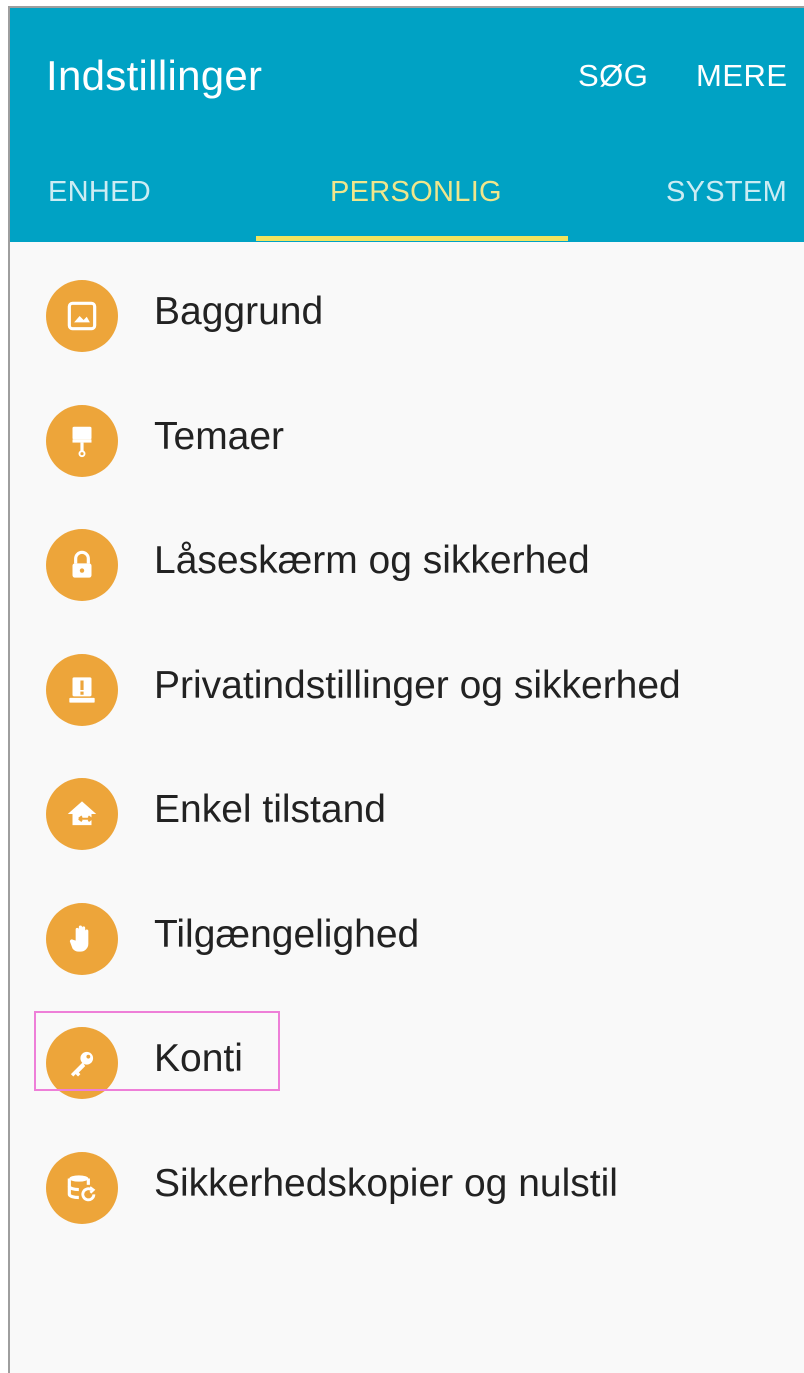 Image resolution: width=804 pixels, height=1373 pixels. I want to click on tab-enhed: ENHED, so click(99, 192).